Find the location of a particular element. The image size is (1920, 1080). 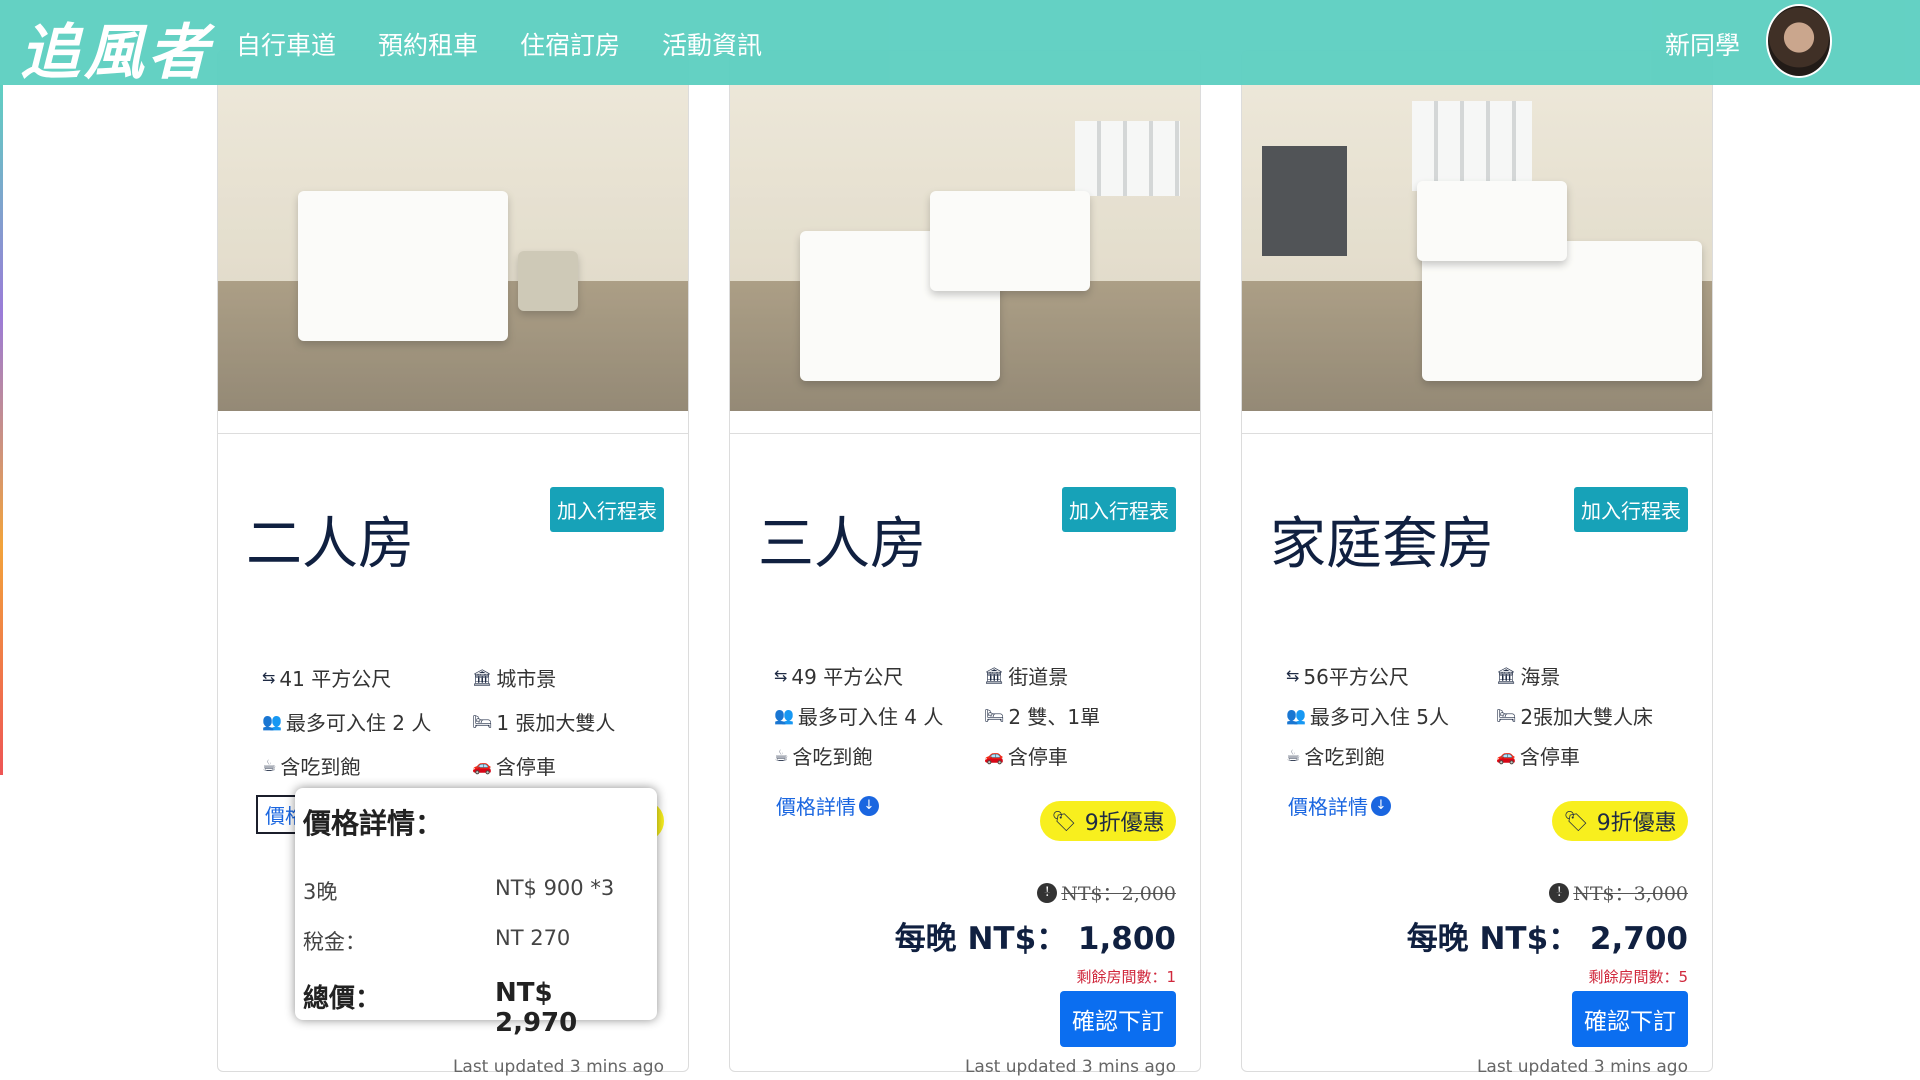

amenity-capacity: 👥 最多可入住 5人 is located at coordinates (1368, 717).